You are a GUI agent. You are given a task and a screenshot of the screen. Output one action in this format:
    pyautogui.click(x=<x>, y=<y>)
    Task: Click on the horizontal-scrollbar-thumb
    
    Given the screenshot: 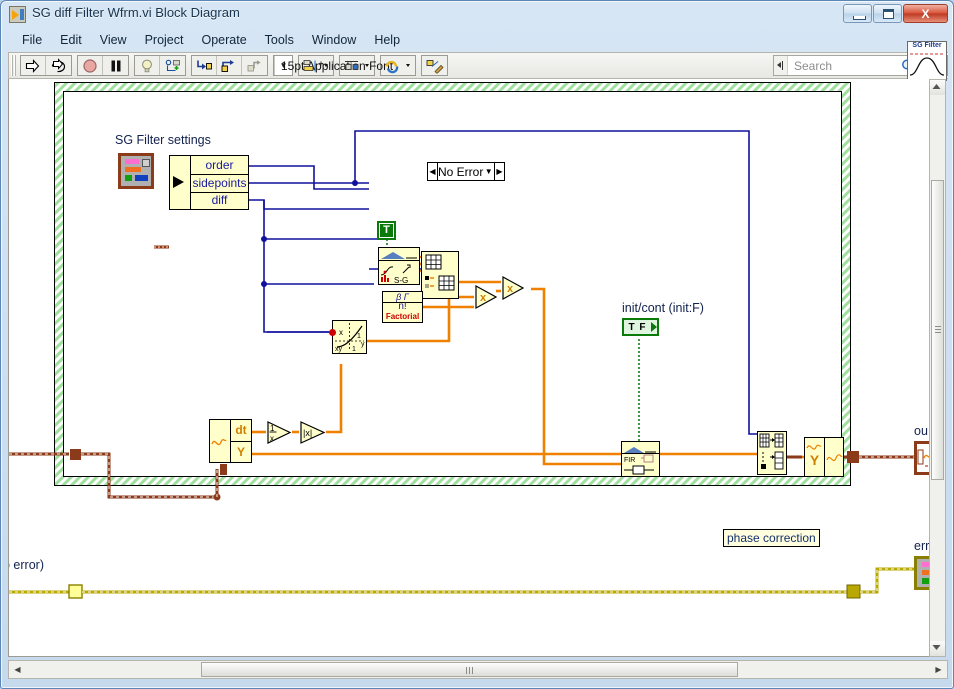 What is the action you would take?
    pyautogui.click(x=469, y=669)
    